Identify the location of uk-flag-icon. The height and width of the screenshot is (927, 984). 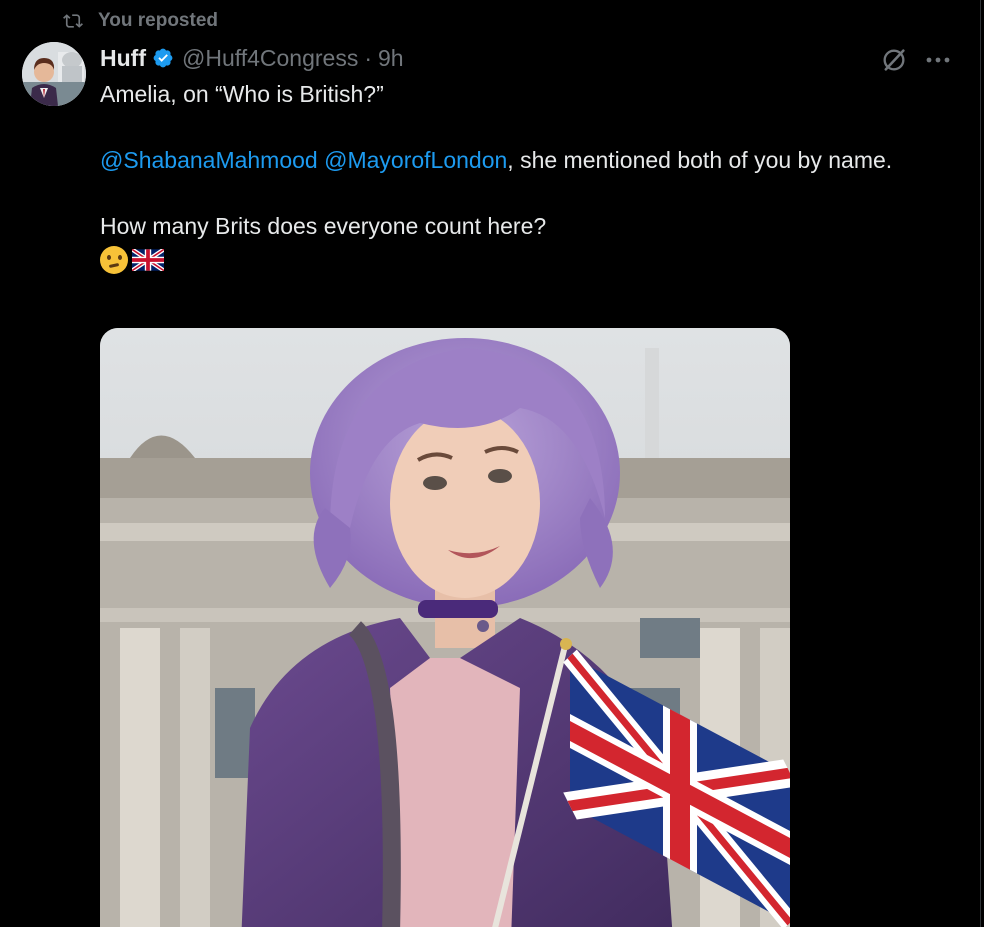
(148, 259).